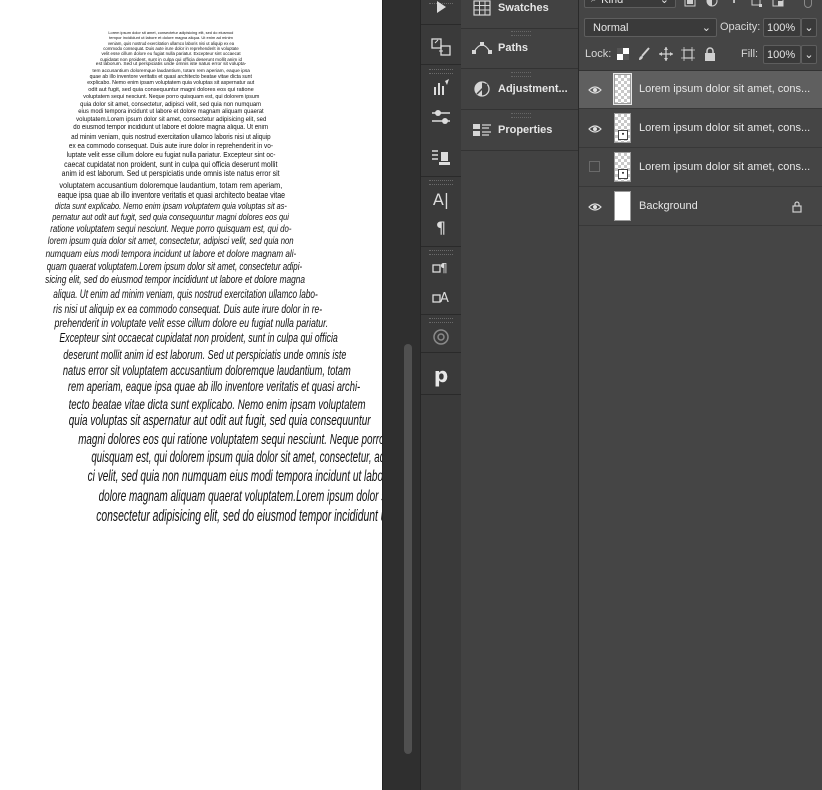 The image size is (822, 790). Describe the element at coordinates (441, 9) in the screenshot. I see `play-action-icon` at that location.